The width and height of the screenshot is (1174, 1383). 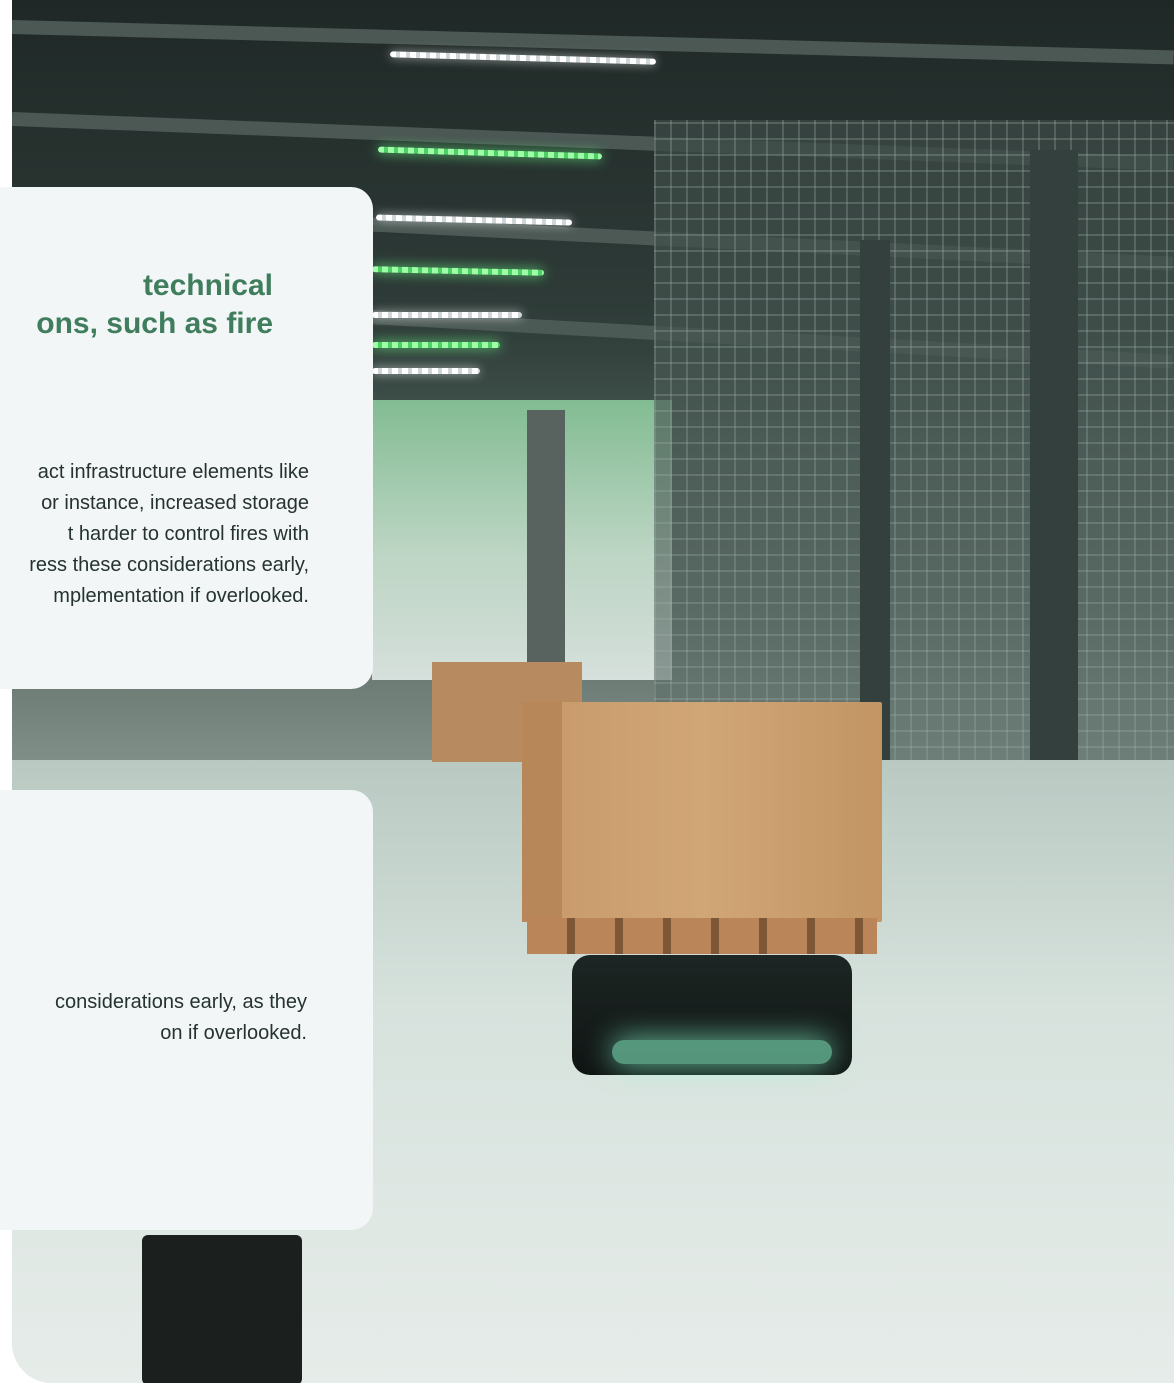 What do you see at coordinates (233, 1033) in the screenshot?
I see `body-line: on if overlooked.` at bounding box center [233, 1033].